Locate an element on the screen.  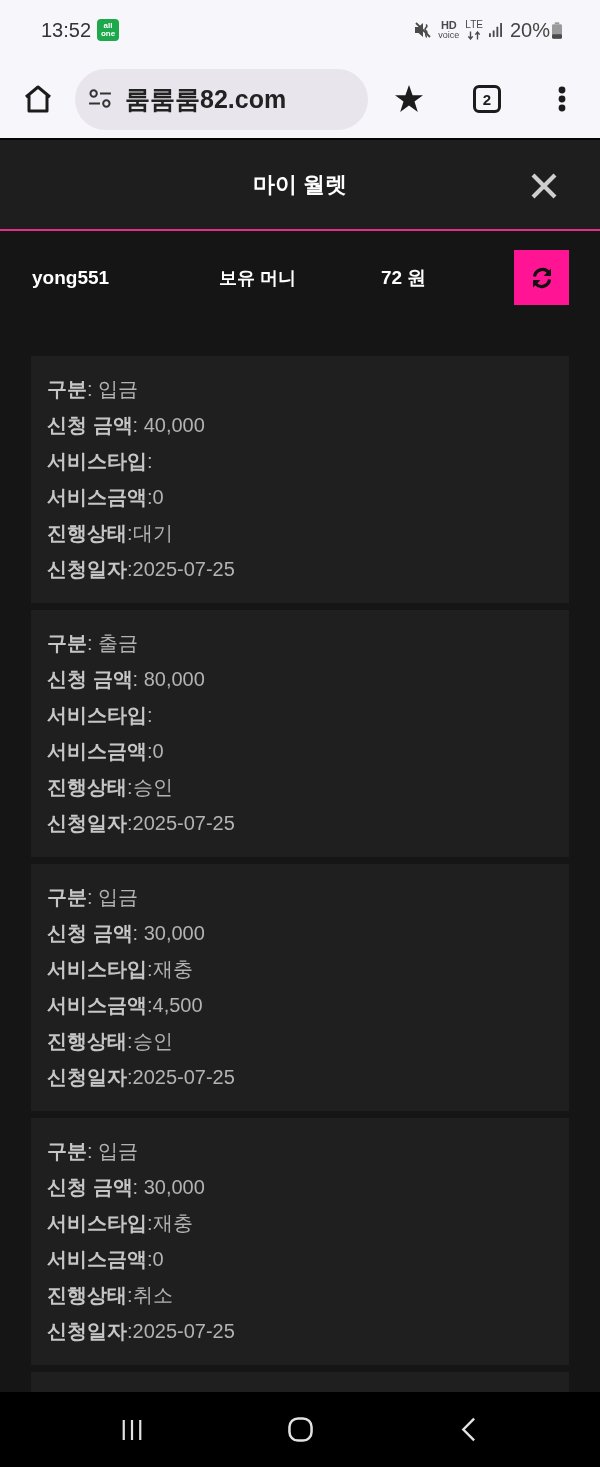
bookmark-button is located at coordinates (409, 99).